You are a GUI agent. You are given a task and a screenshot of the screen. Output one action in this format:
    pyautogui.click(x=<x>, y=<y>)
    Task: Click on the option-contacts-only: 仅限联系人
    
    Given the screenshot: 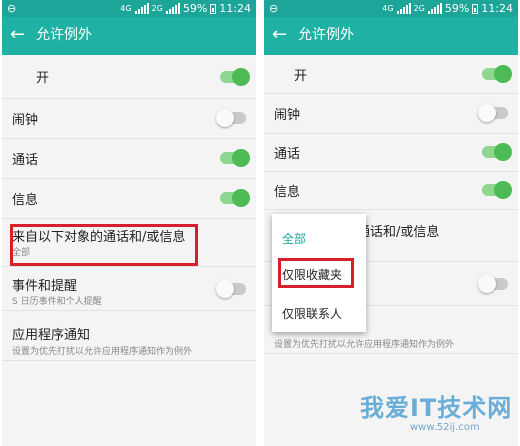 What is the action you would take?
    pyautogui.click(x=312, y=313)
    